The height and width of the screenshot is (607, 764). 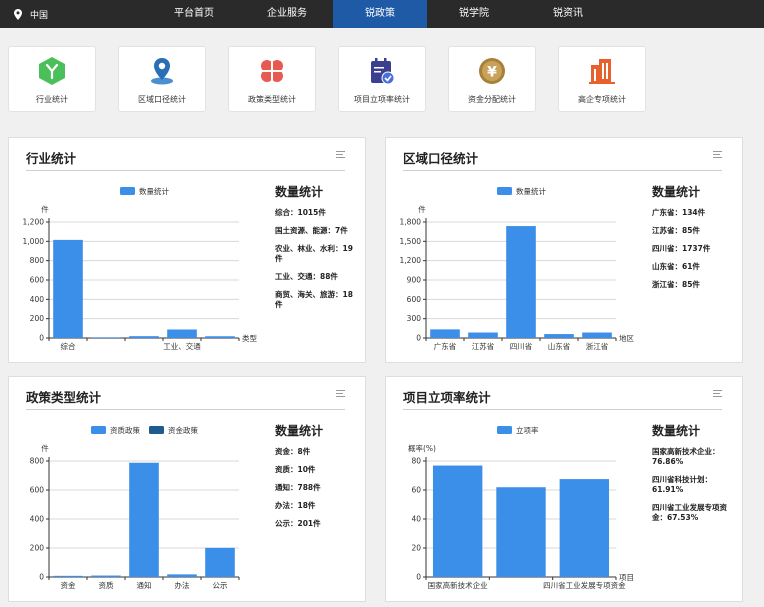 What do you see at coordinates (602, 99) in the screenshot?
I see `tile-label: 高企专项统计` at bounding box center [602, 99].